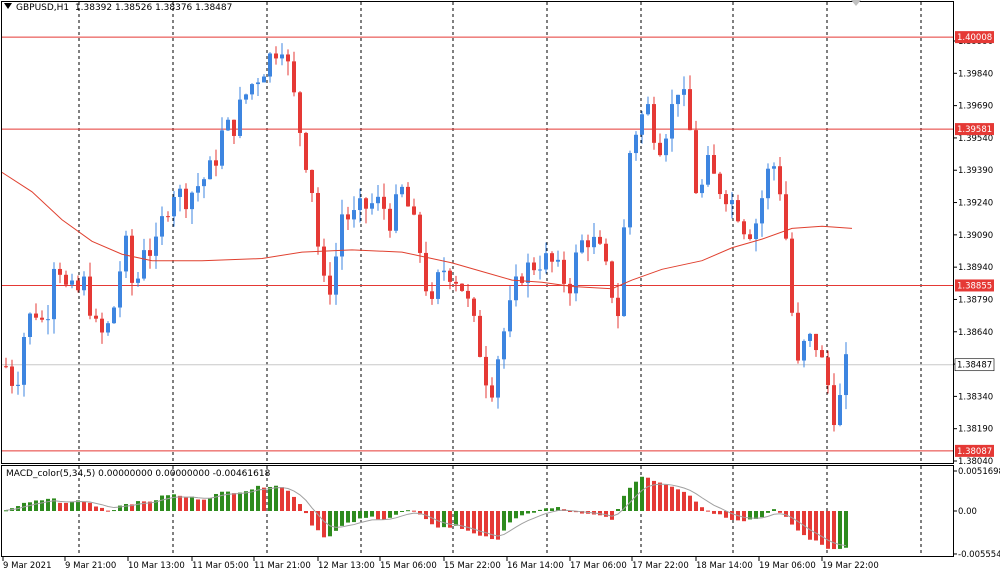 The image size is (1000, 580). I want to click on price-tick-label: 1.39240, so click(975, 204).